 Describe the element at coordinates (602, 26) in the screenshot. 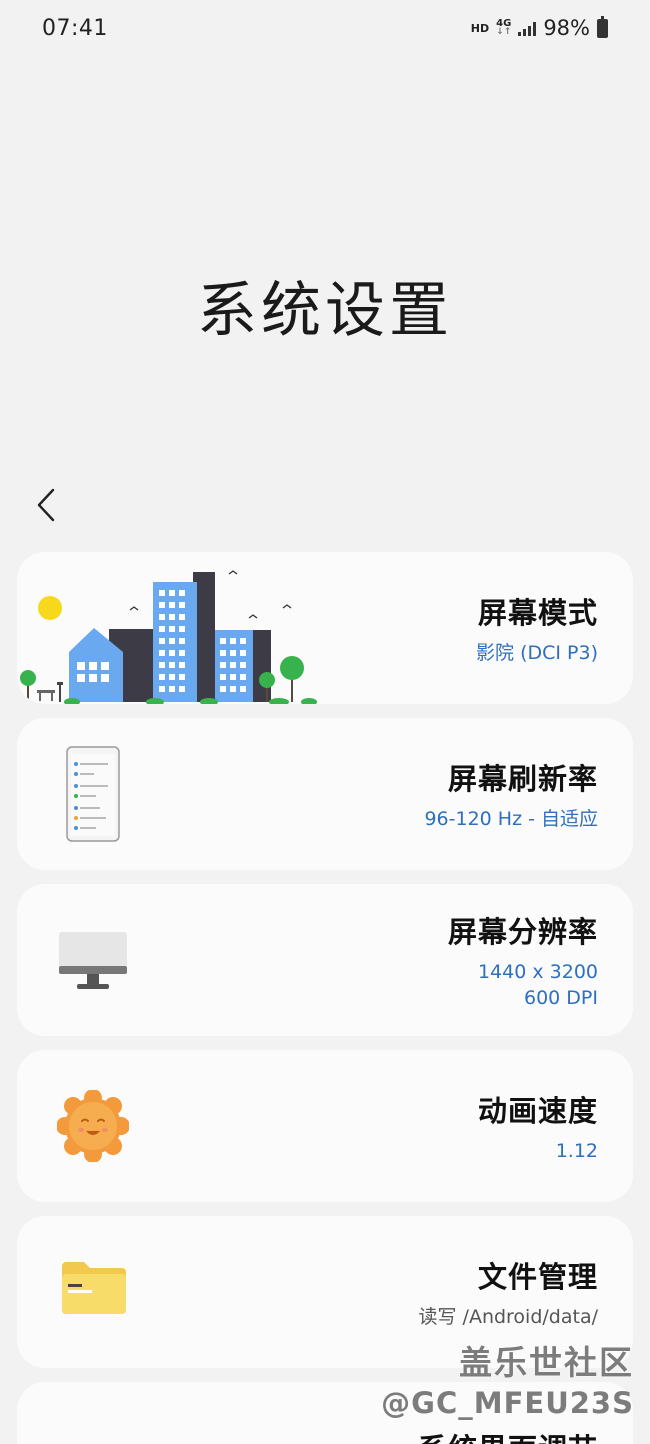

I see `battery-icon` at that location.